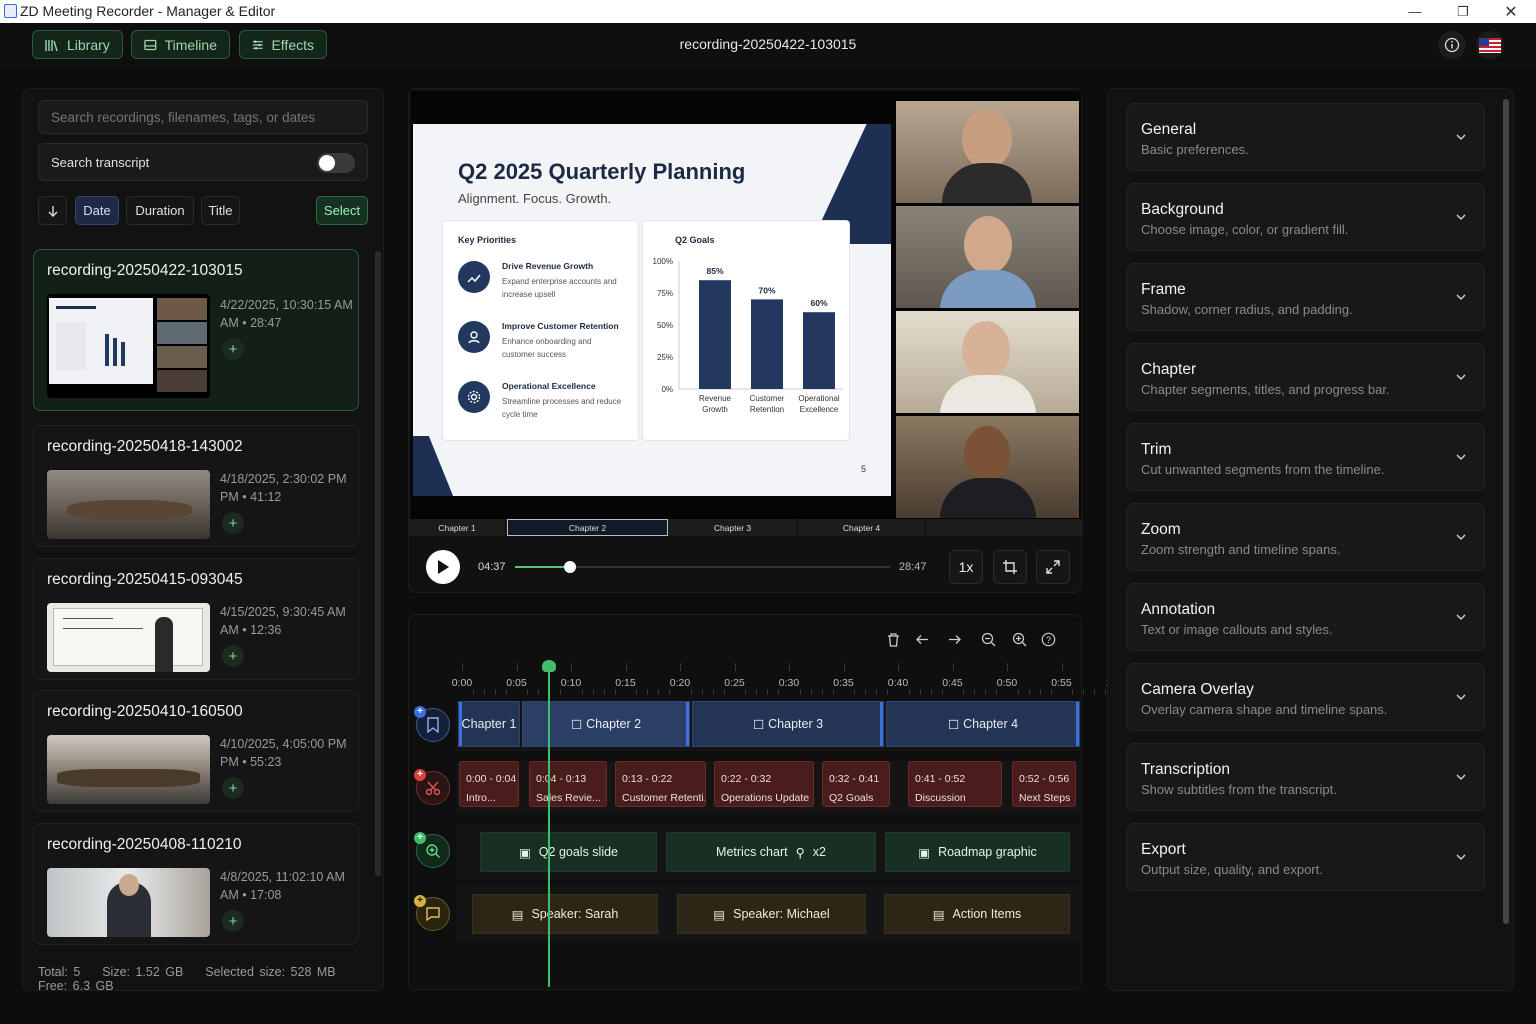 The height and width of the screenshot is (1024, 1536). What do you see at coordinates (665, 293) in the screenshot?
I see `y-tick-label: 75%` at bounding box center [665, 293].